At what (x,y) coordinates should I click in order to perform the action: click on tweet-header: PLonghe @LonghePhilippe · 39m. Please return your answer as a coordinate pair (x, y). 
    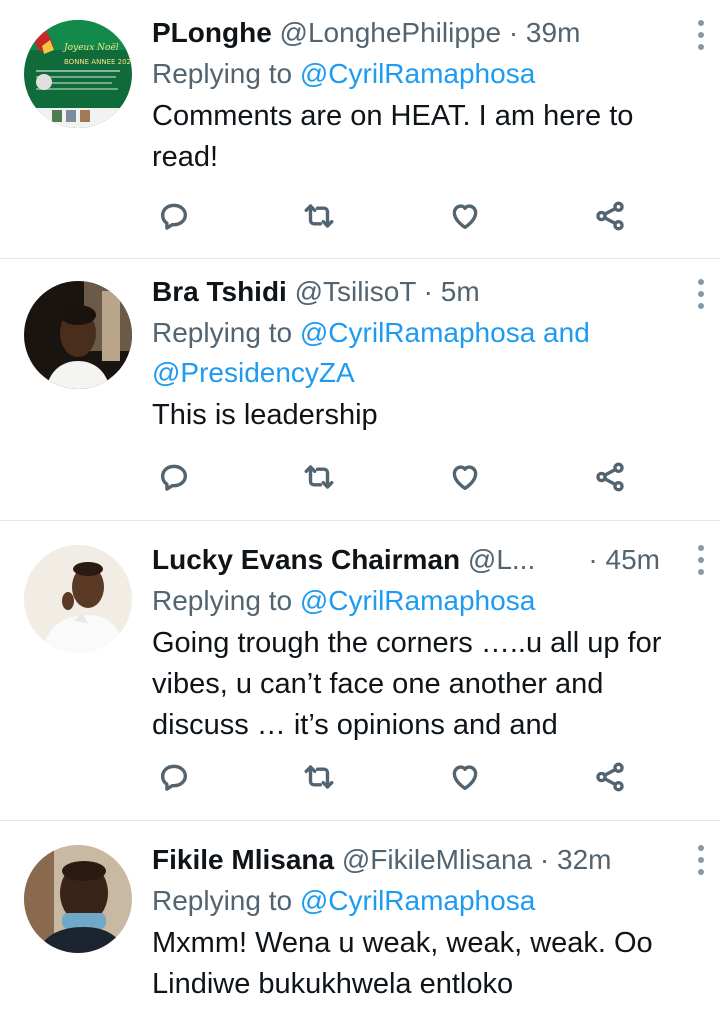
    Looking at the image, I should click on (426, 33).